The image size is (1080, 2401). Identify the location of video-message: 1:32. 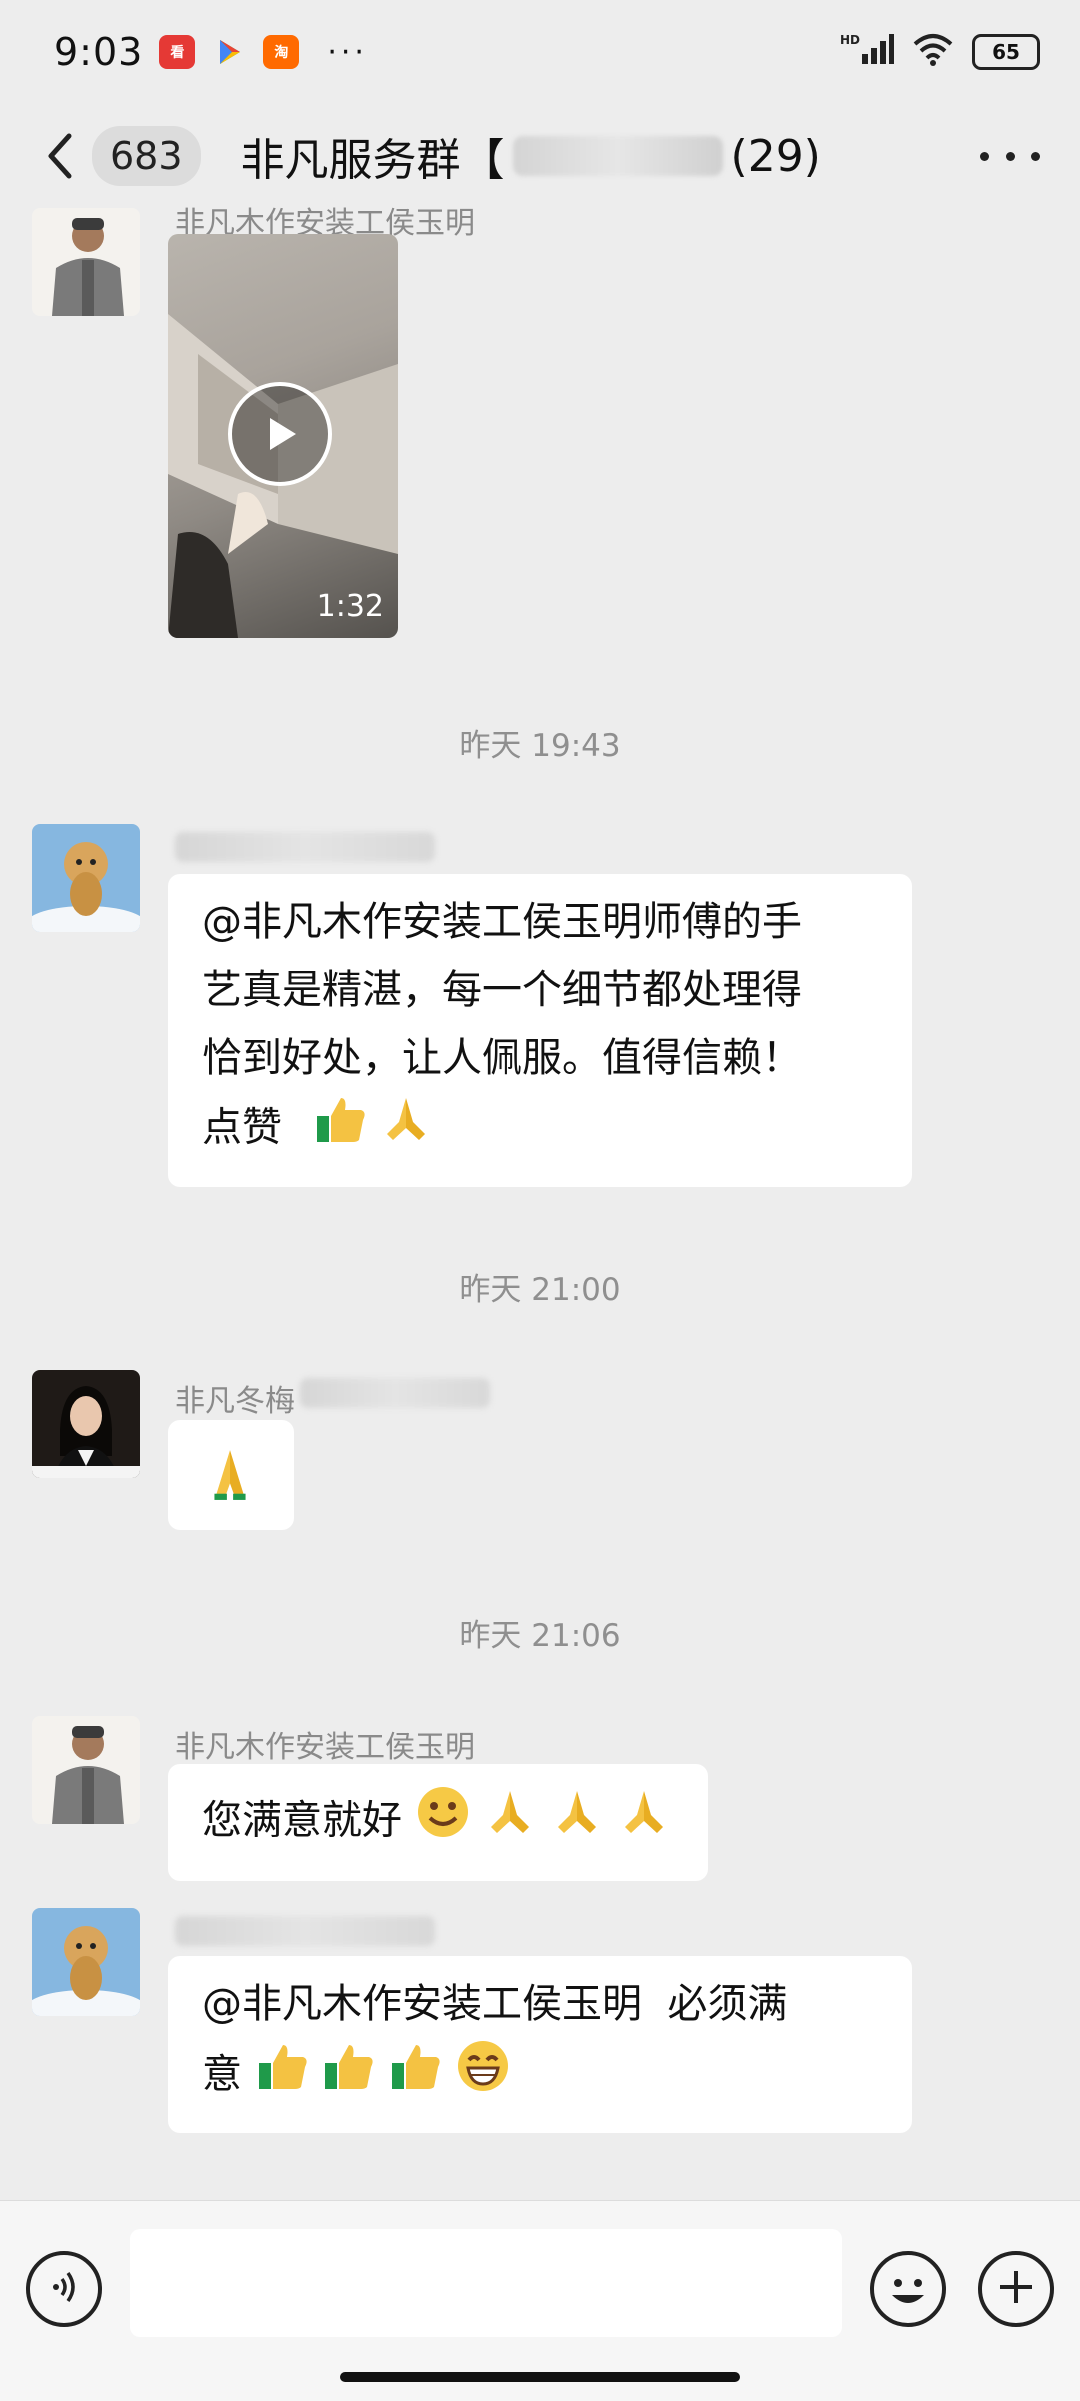
(283, 436).